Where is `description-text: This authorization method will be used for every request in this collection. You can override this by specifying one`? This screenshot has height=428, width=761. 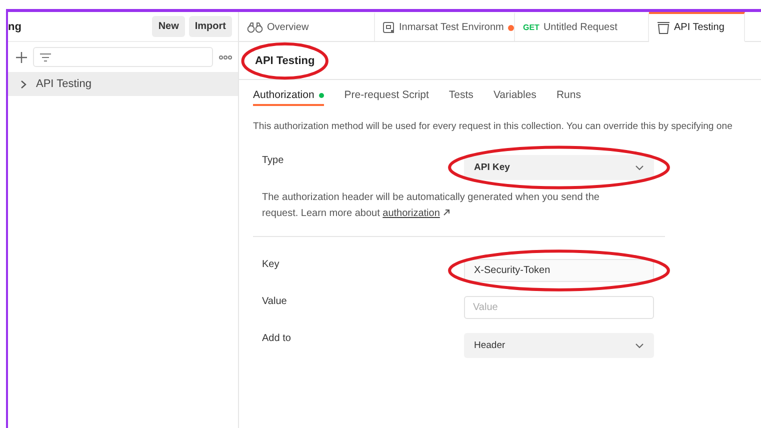
description-text: This authorization method will be used for every request in this collection. You can override this by specifying one is located at coordinates (492, 126).